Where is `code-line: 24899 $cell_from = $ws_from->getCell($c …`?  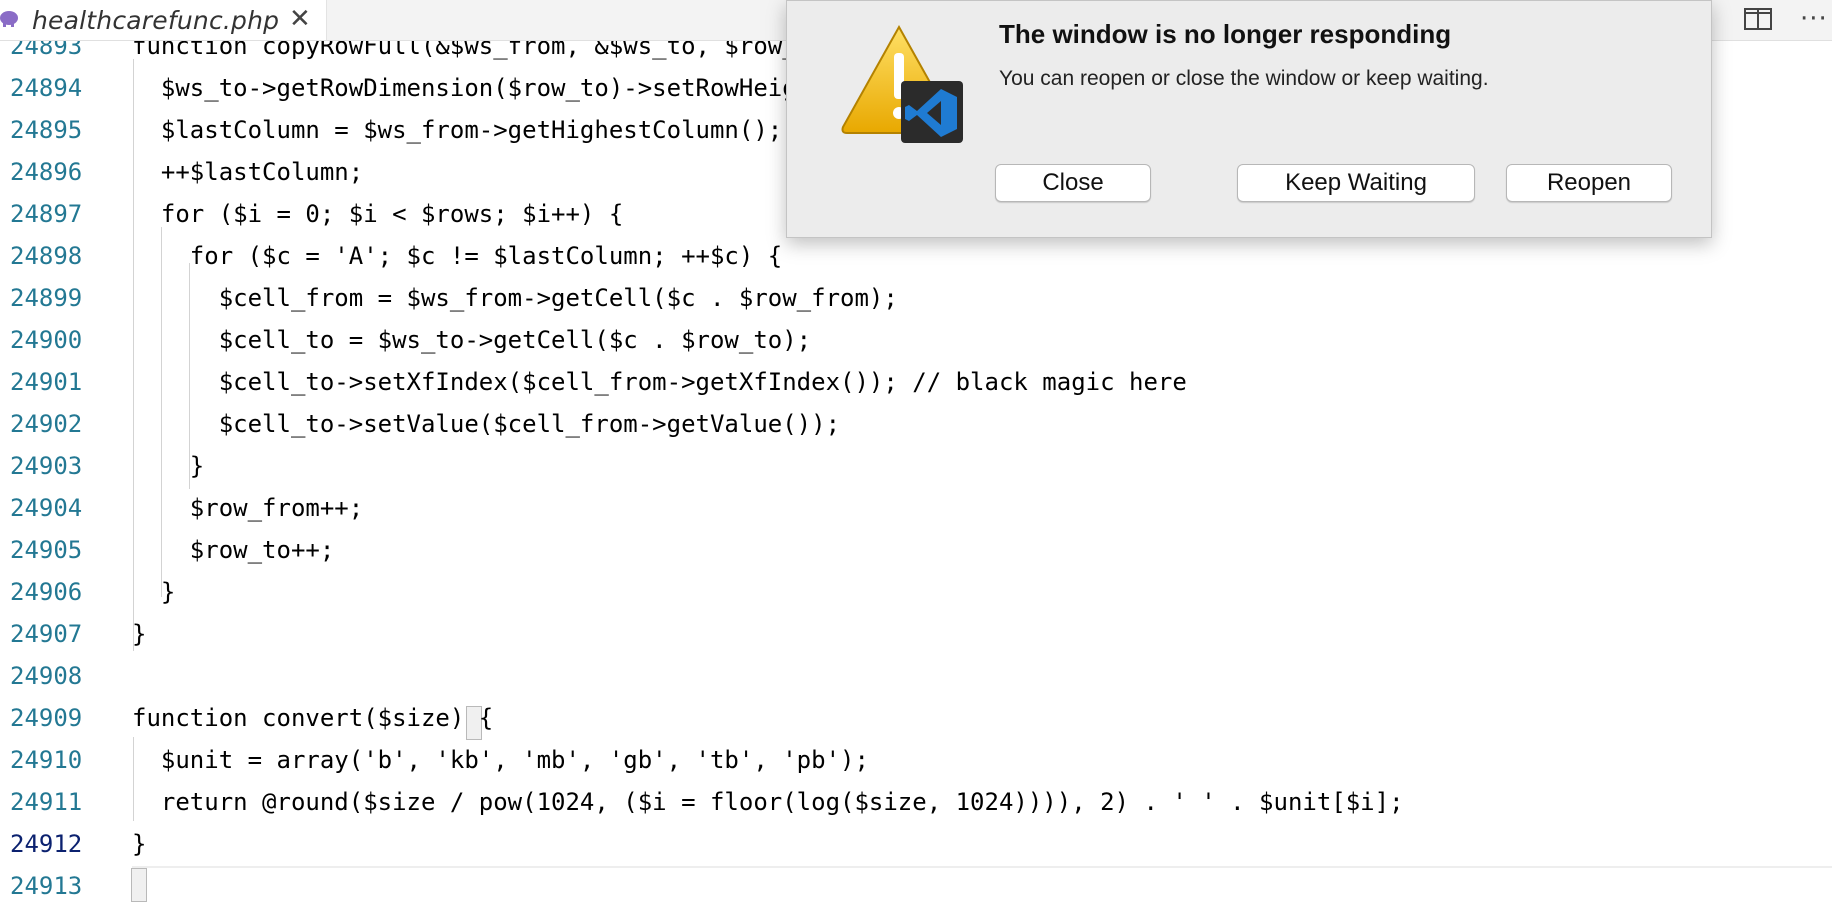
code-line: 24899 $cell_from = $ws_from->getCell($c … is located at coordinates (916, 298).